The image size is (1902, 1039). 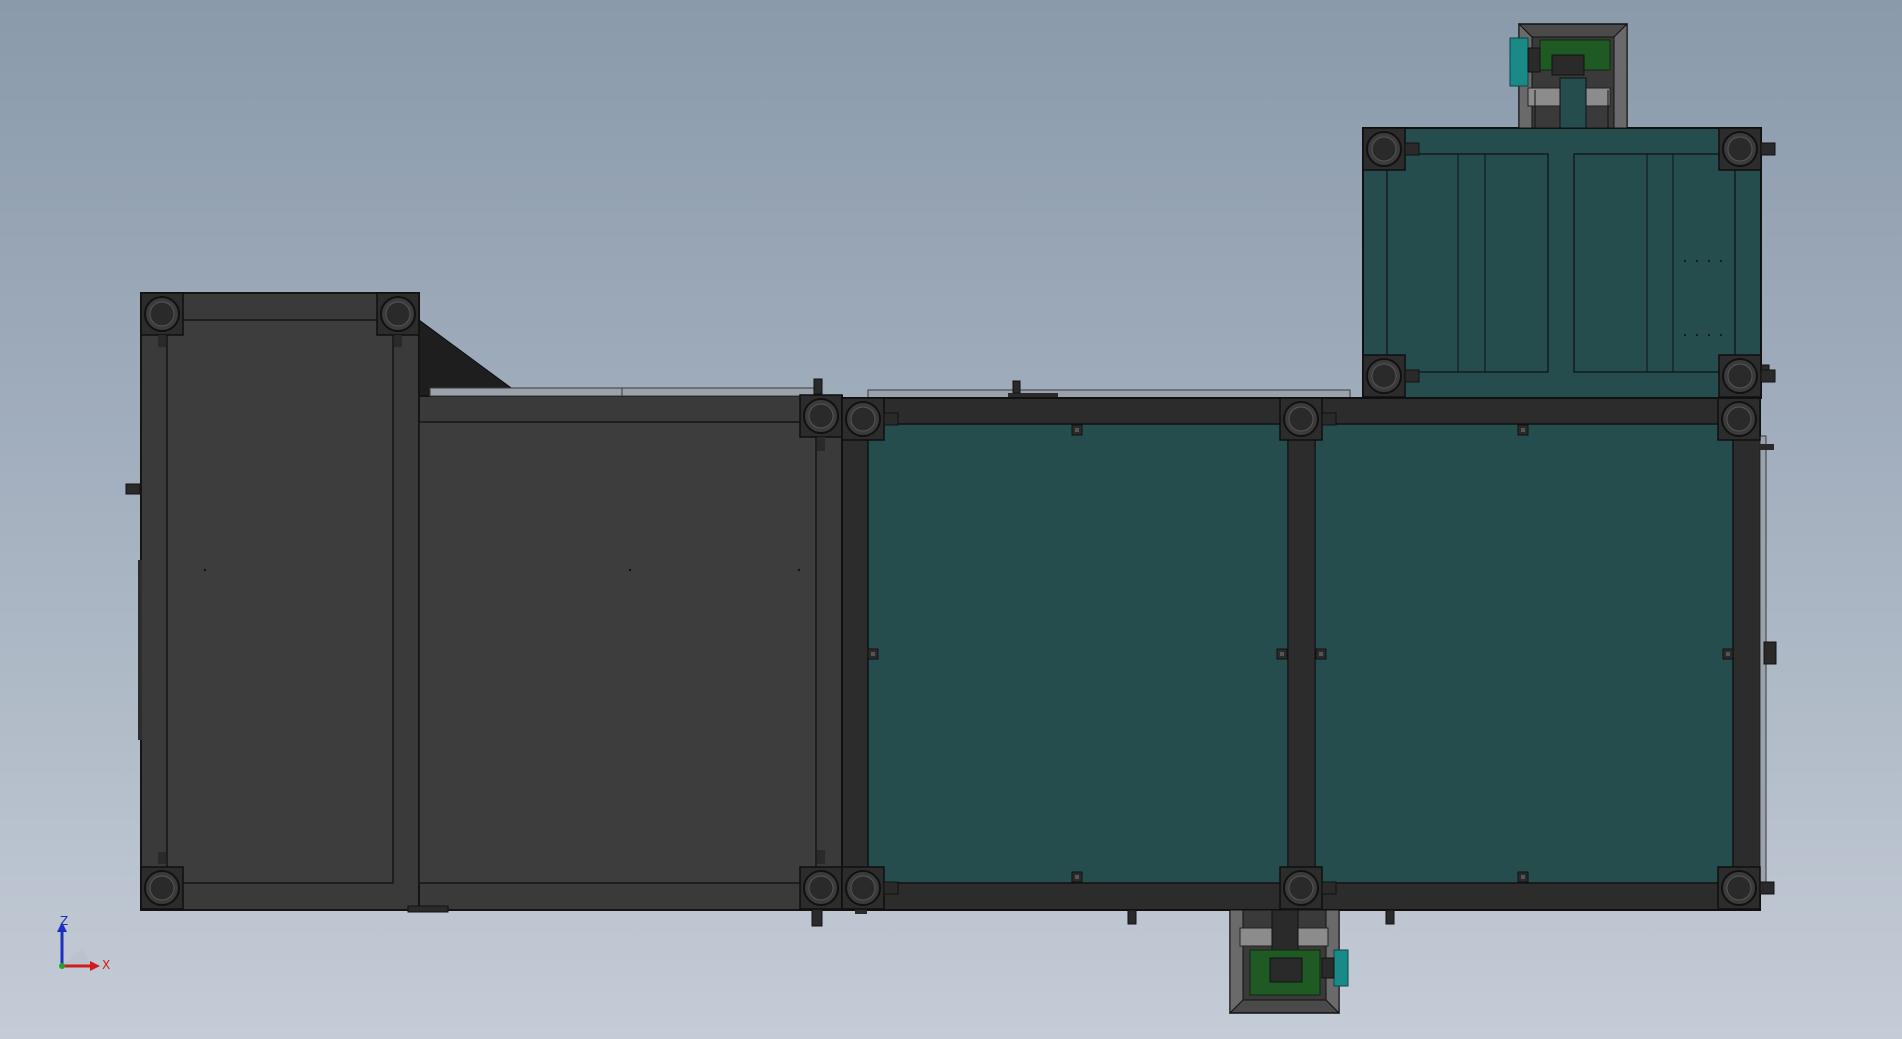 What do you see at coordinates (1109, 394) in the screenshot?
I see `teal-top-rail` at bounding box center [1109, 394].